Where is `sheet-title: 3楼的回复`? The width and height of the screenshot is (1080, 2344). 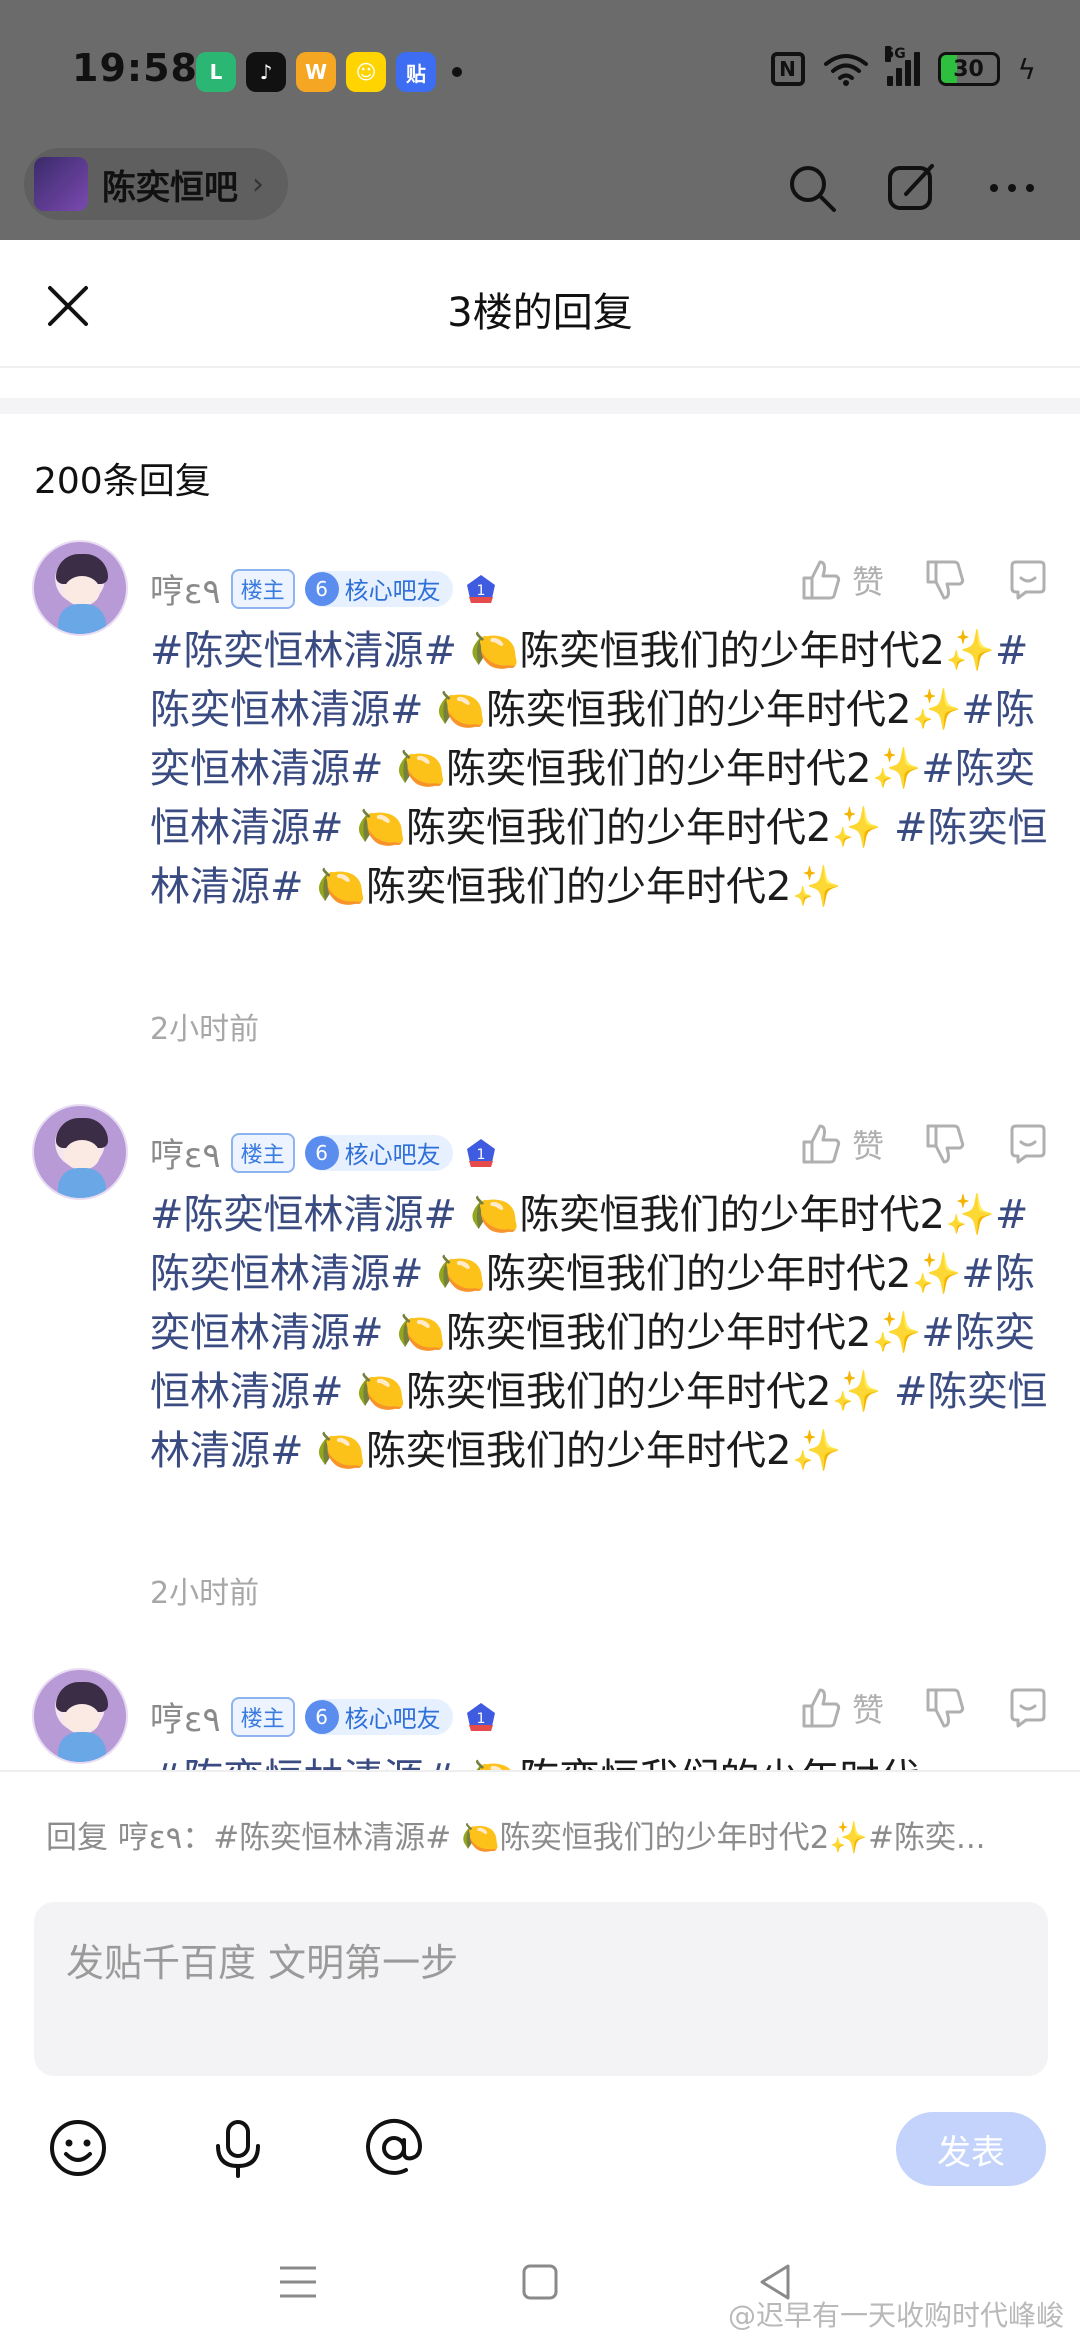 sheet-title: 3楼的回复 is located at coordinates (540, 313).